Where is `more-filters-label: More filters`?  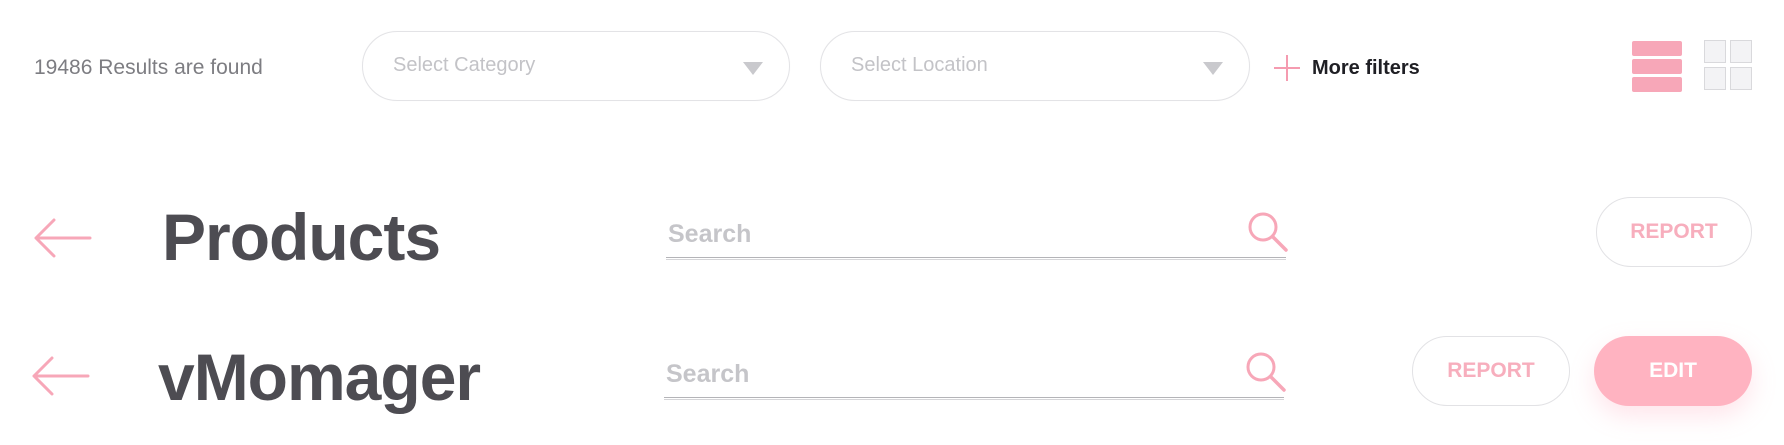 more-filters-label: More filters is located at coordinates (1366, 67).